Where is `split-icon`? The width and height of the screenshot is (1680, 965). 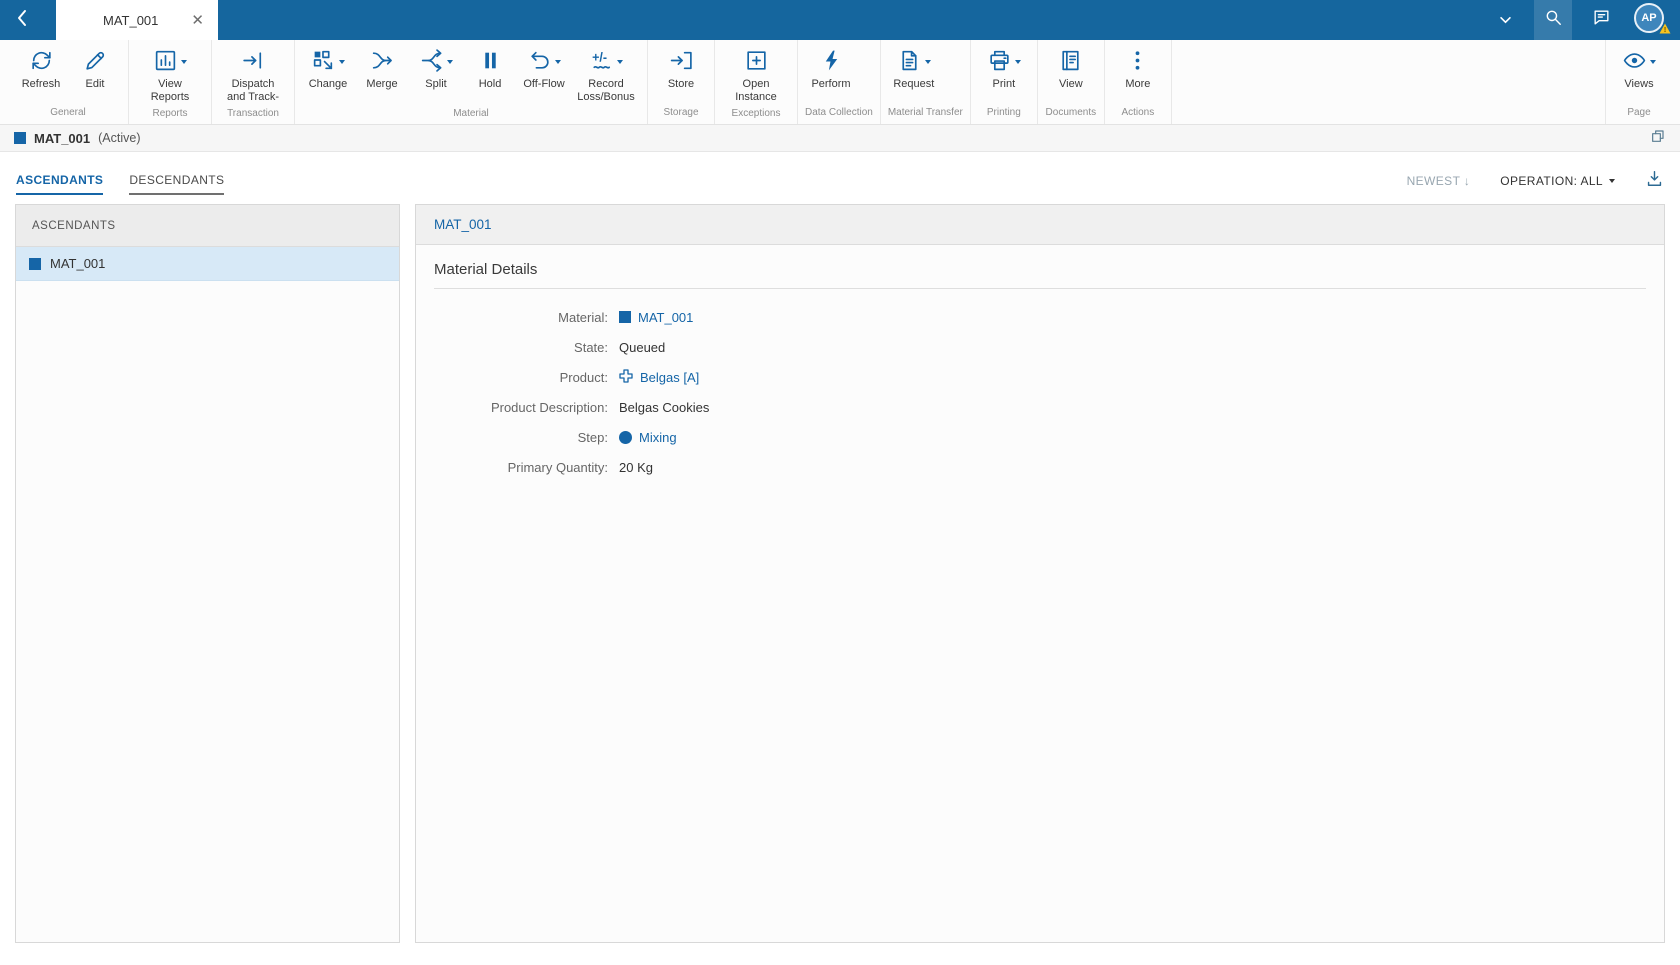 split-icon is located at coordinates (431, 60).